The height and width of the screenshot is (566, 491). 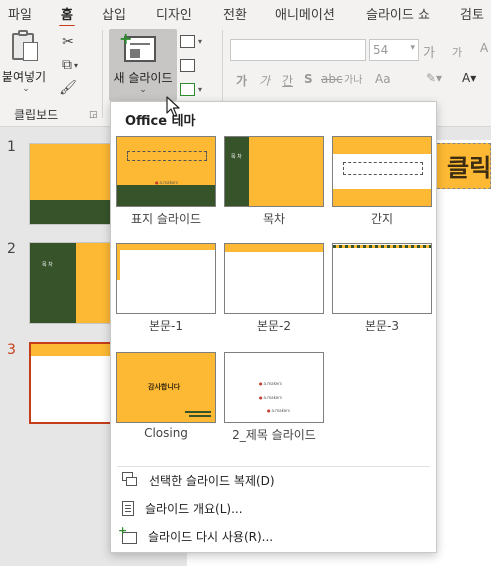 What do you see at coordinates (164, 387) in the screenshot?
I see `layout-text: 감사합니다` at bounding box center [164, 387].